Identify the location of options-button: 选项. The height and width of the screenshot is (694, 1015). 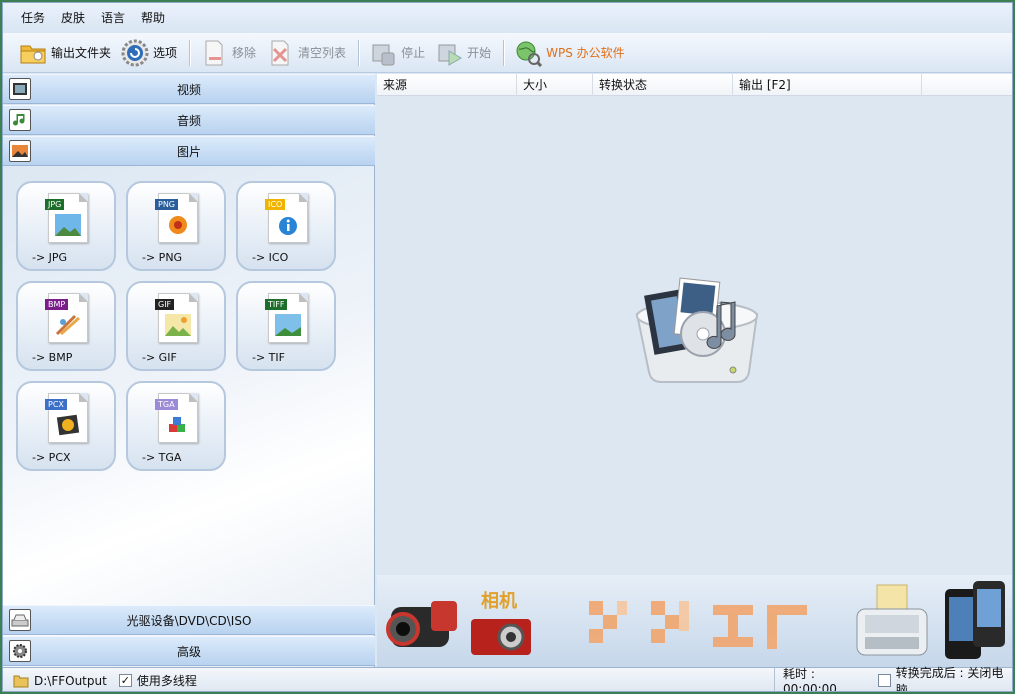
(149, 53).